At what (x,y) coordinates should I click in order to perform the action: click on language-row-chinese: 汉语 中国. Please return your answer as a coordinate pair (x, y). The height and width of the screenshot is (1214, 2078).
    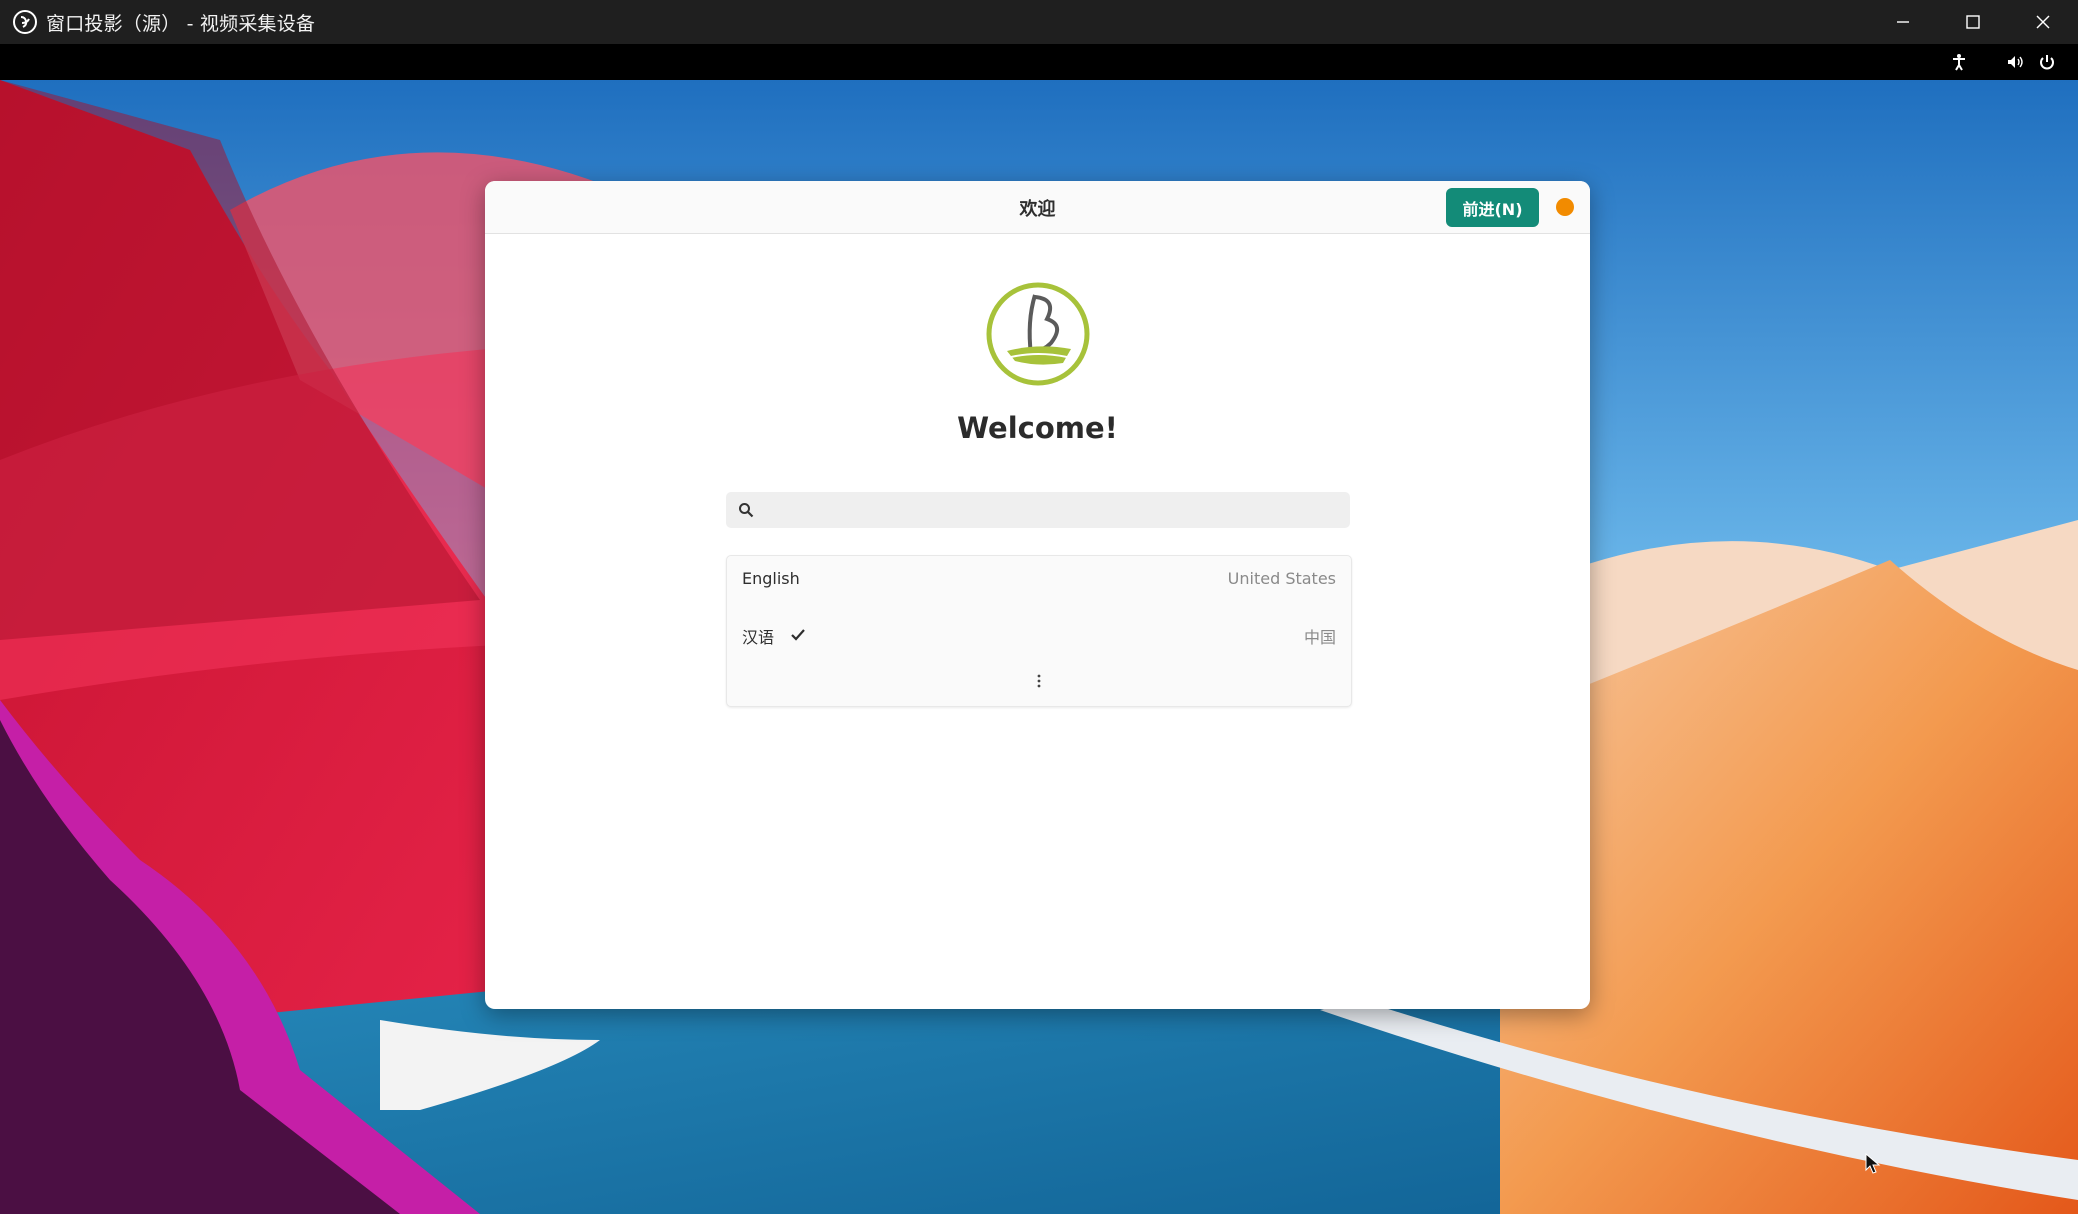
    Looking at the image, I should click on (1039, 636).